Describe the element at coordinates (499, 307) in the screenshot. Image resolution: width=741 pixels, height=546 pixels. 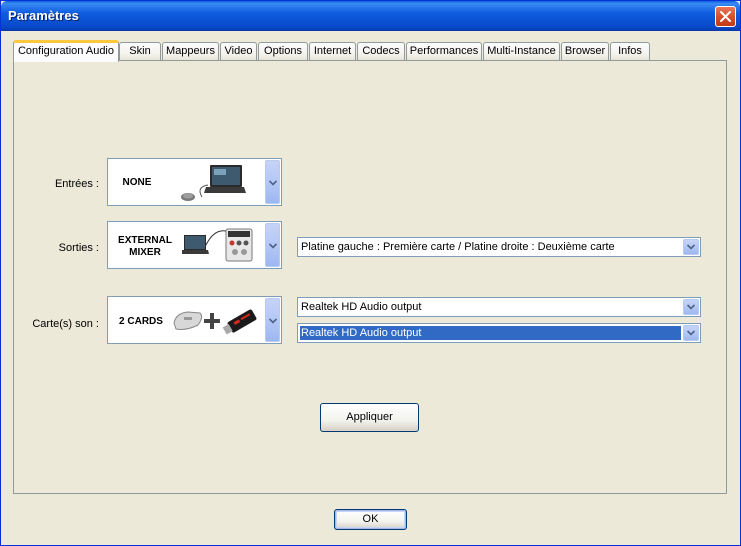
I see `soundcard1-combo: Realtek HD Audio output` at that location.